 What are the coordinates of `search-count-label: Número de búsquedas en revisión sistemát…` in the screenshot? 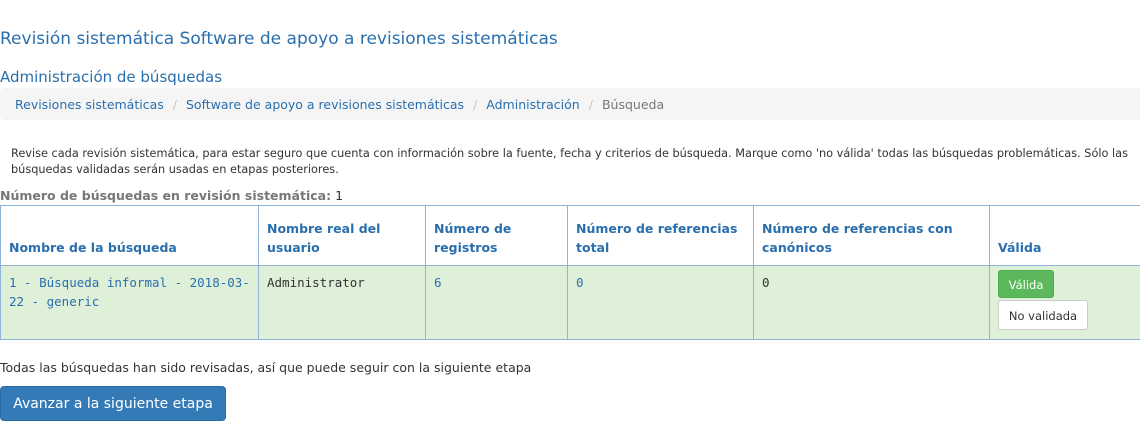 It's located at (165, 195).